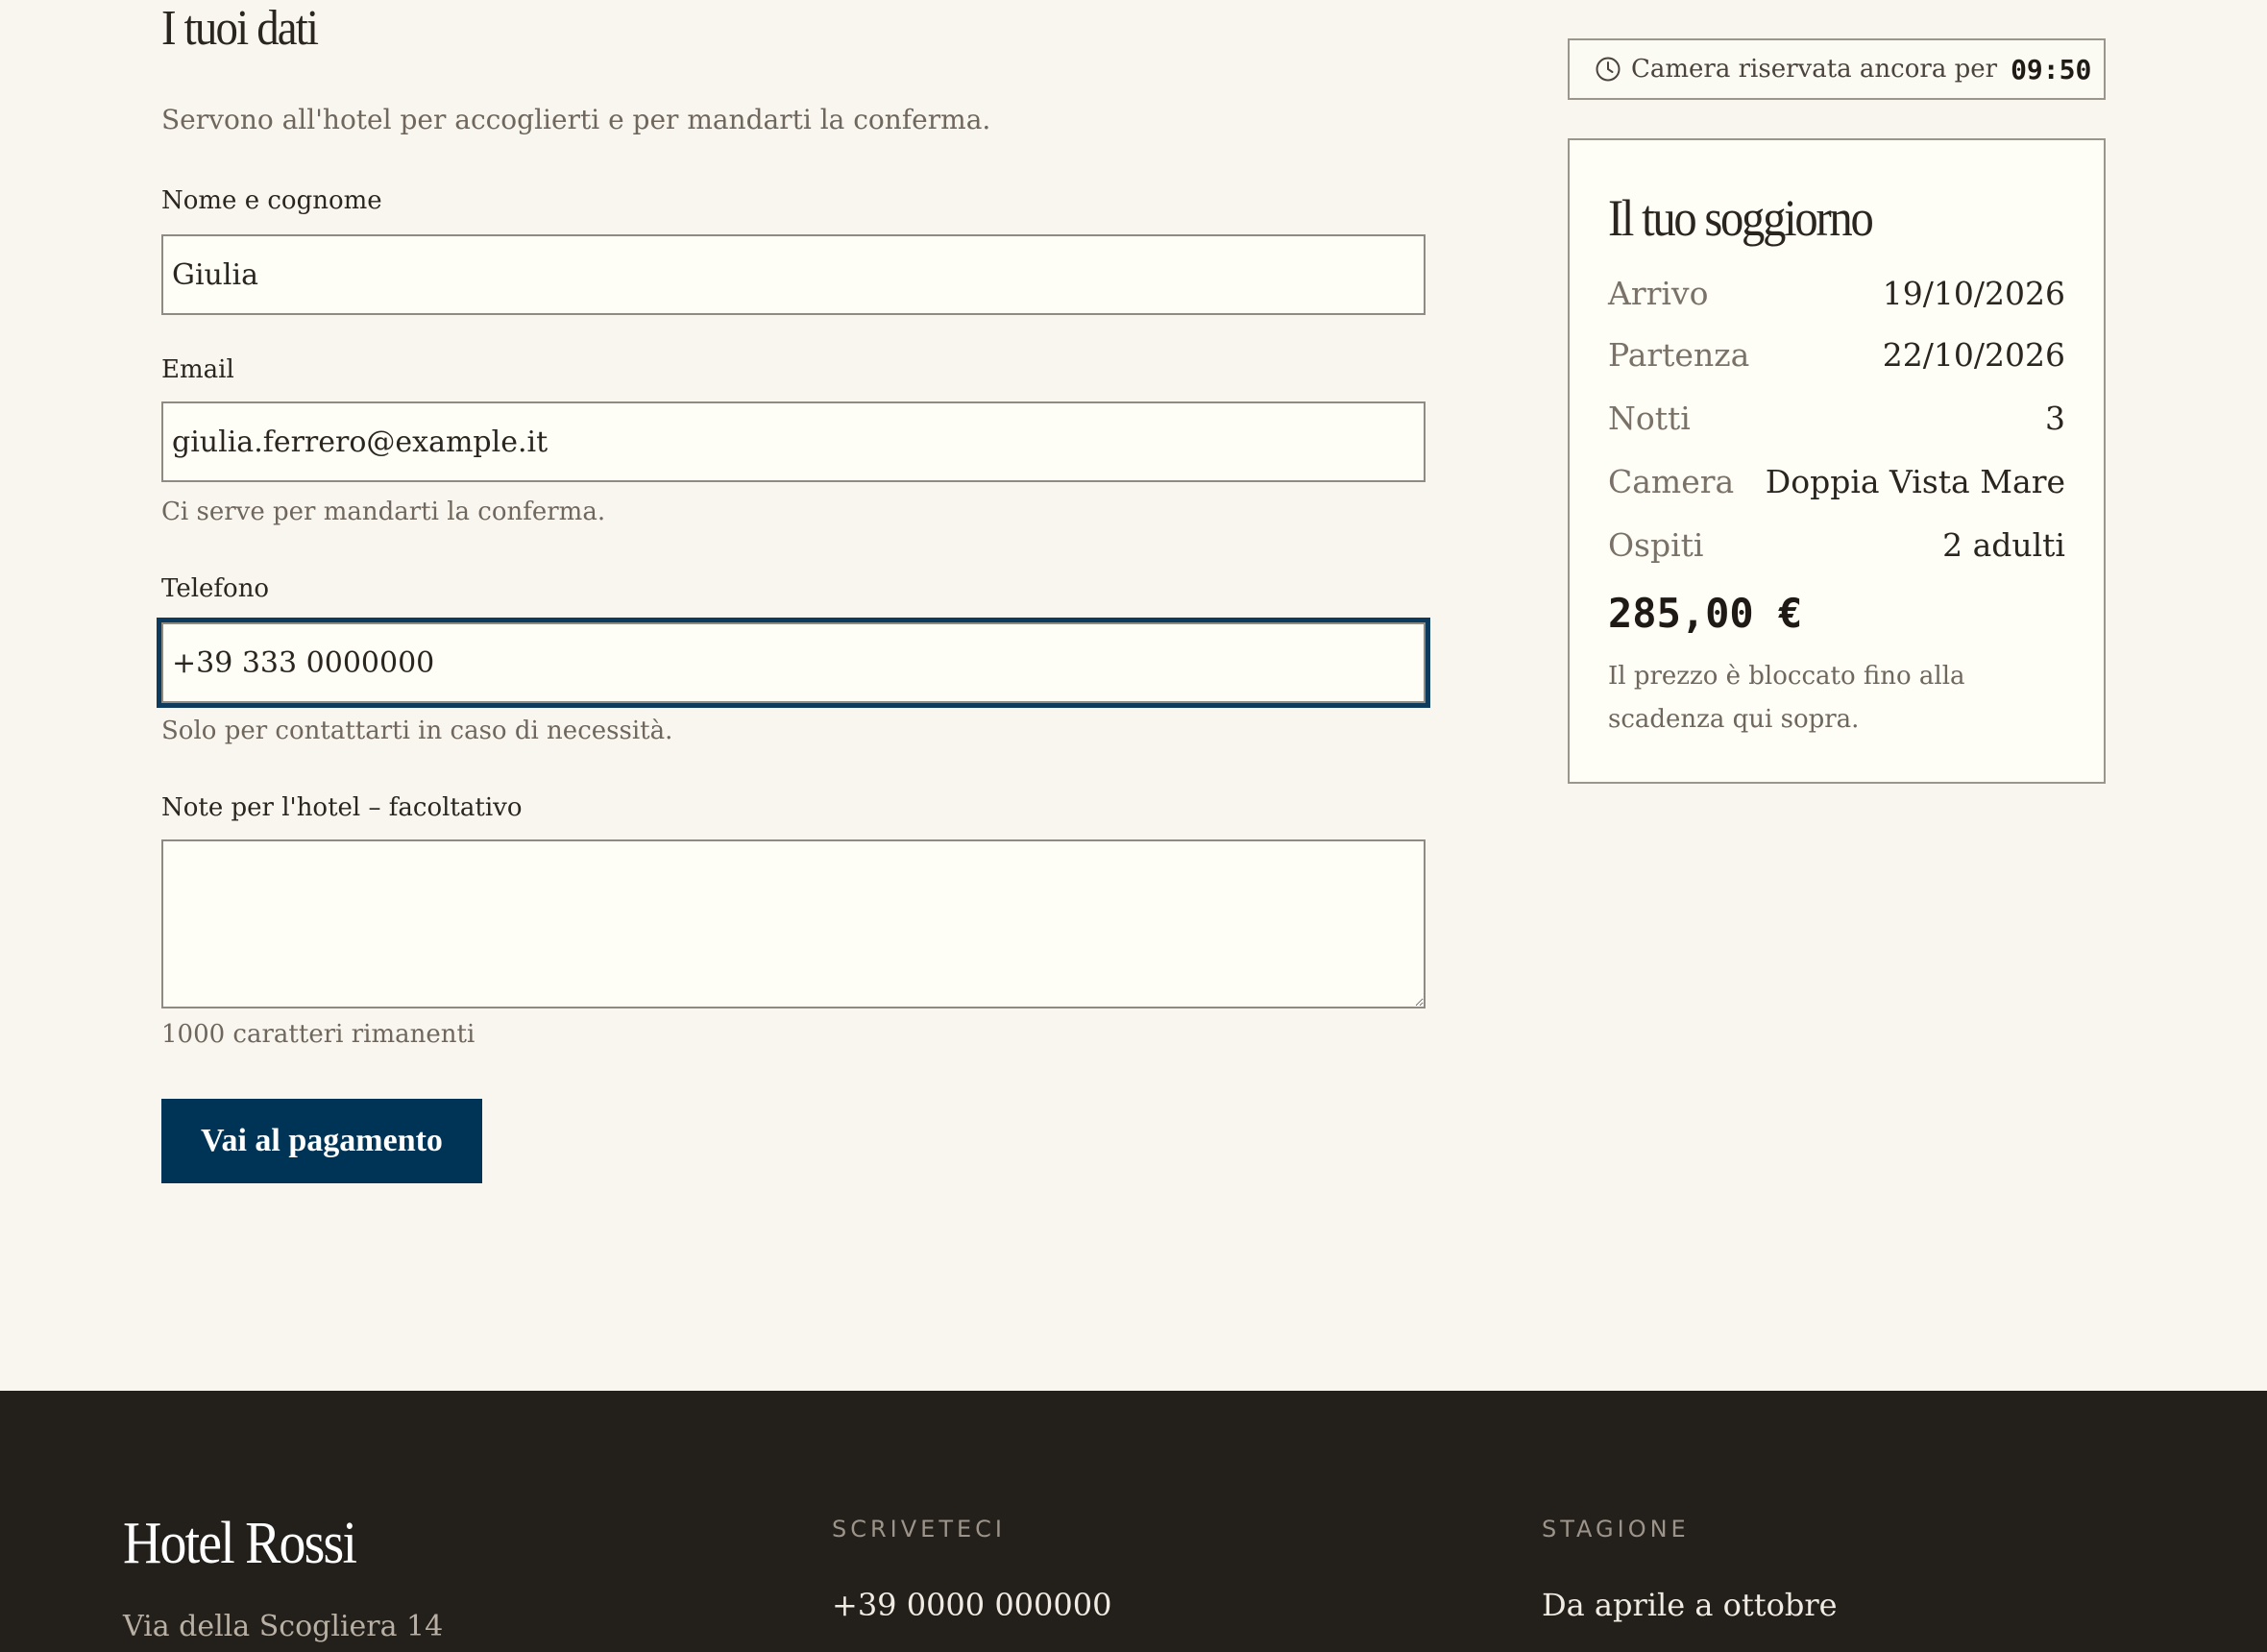 This screenshot has width=2267, height=1652. What do you see at coordinates (342, 807) in the screenshot?
I see `notes-label: Note per l'hotel – facoltativo` at bounding box center [342, 807].